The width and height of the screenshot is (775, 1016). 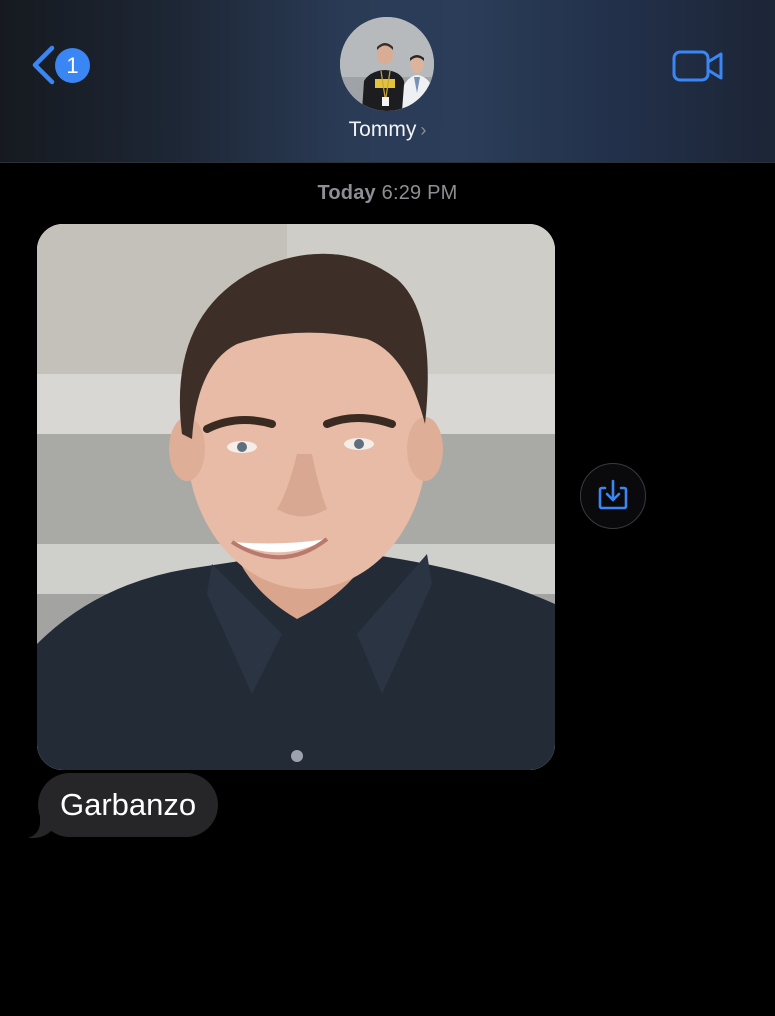 I want to click on save-image-button, so click(x=613, y=496).